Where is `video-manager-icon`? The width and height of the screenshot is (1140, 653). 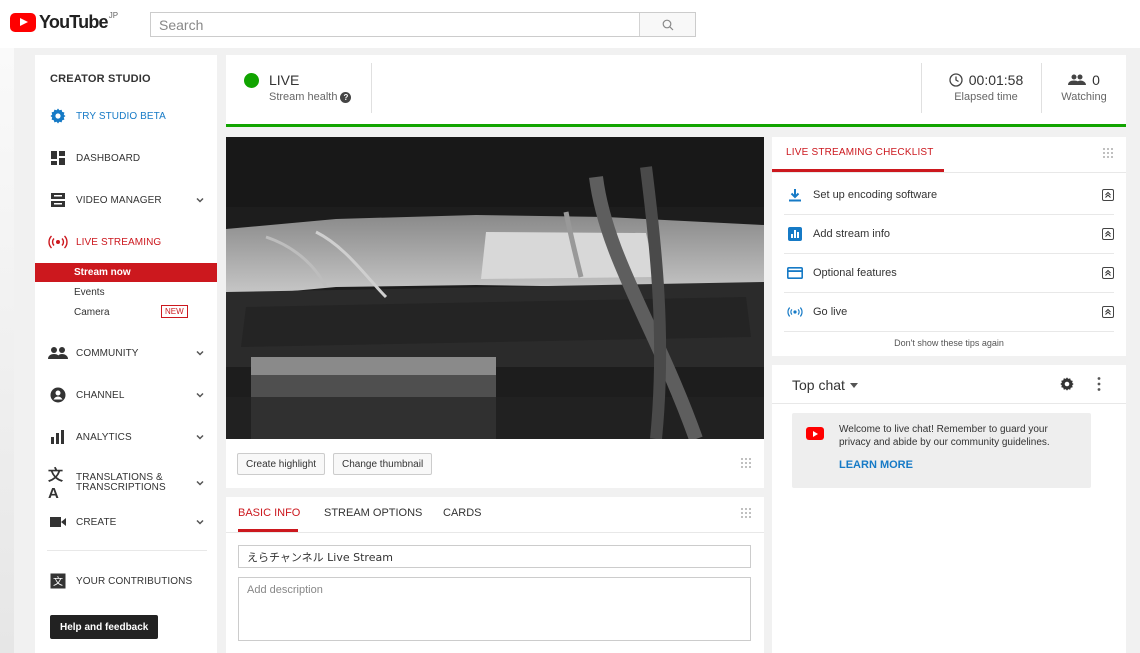
video-manager-icon is located at coordinates (58, 200).